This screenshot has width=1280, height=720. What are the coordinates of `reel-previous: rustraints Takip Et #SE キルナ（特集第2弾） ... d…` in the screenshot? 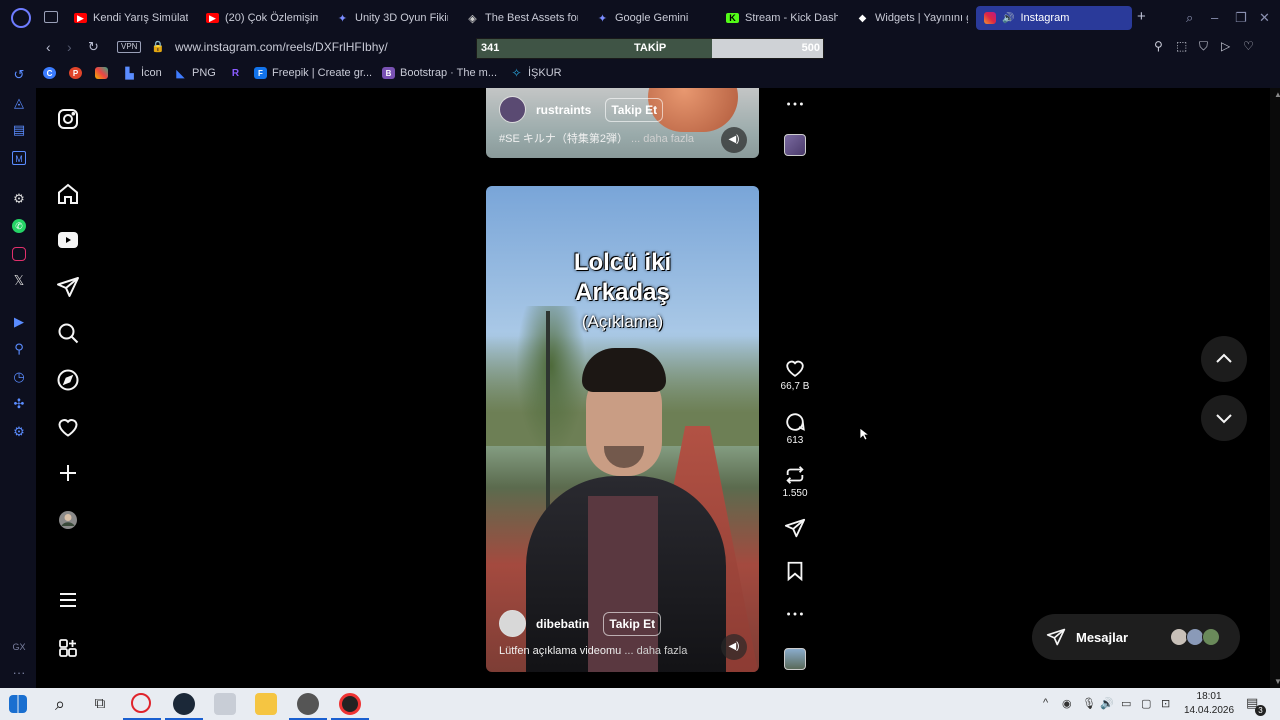 It's located at (622, 123).